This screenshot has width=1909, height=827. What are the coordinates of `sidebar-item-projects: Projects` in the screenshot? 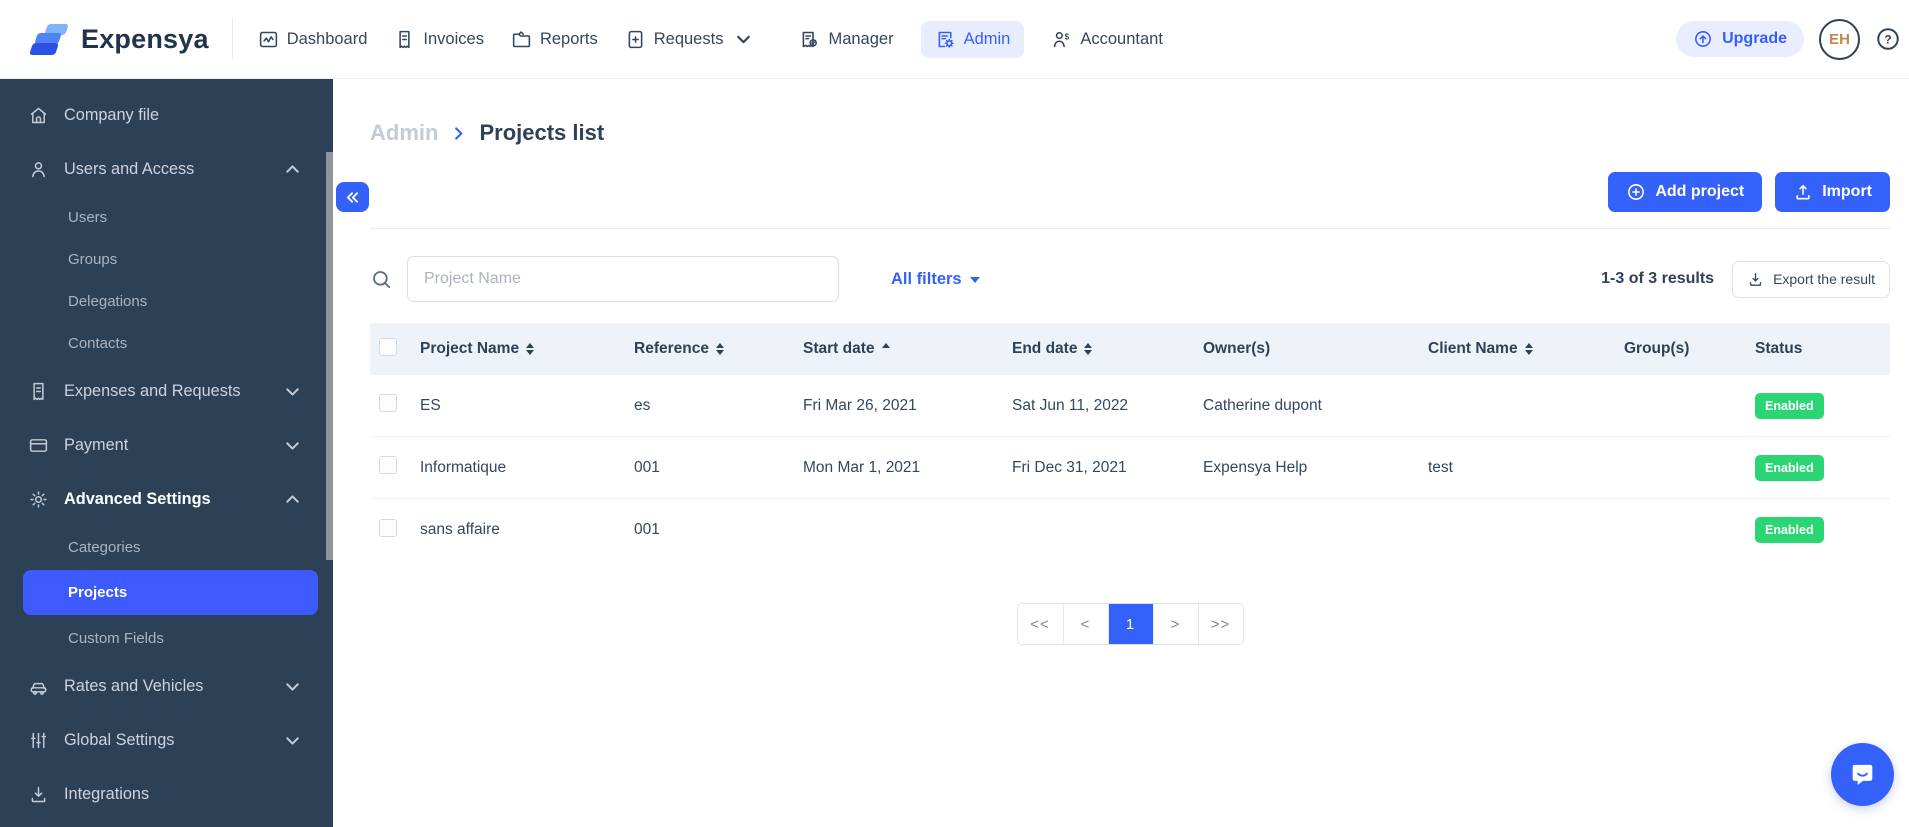 It's located at (170, 592).